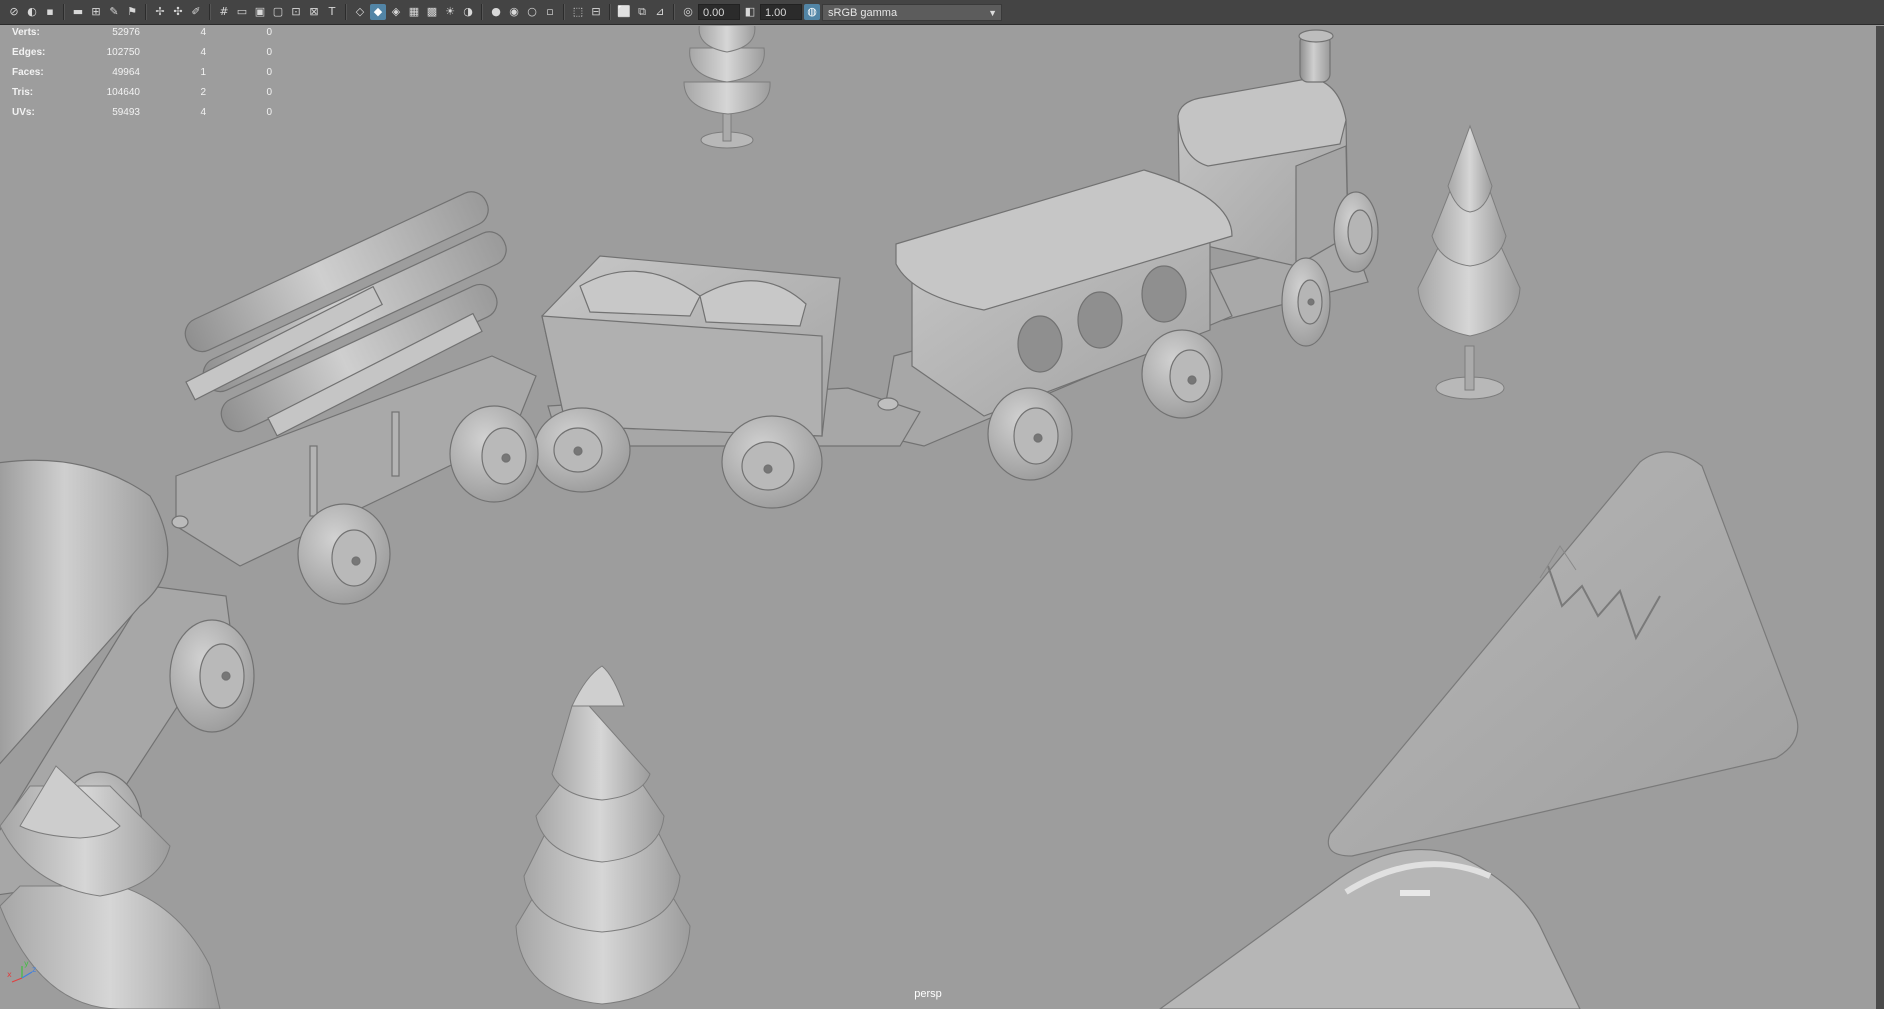 This screenshot has height=1009, width=1884. What do you see at coordinates (468, 12) in the screenshot?
I see `shadows-icon: ◑` at bounding box center [468, 12].